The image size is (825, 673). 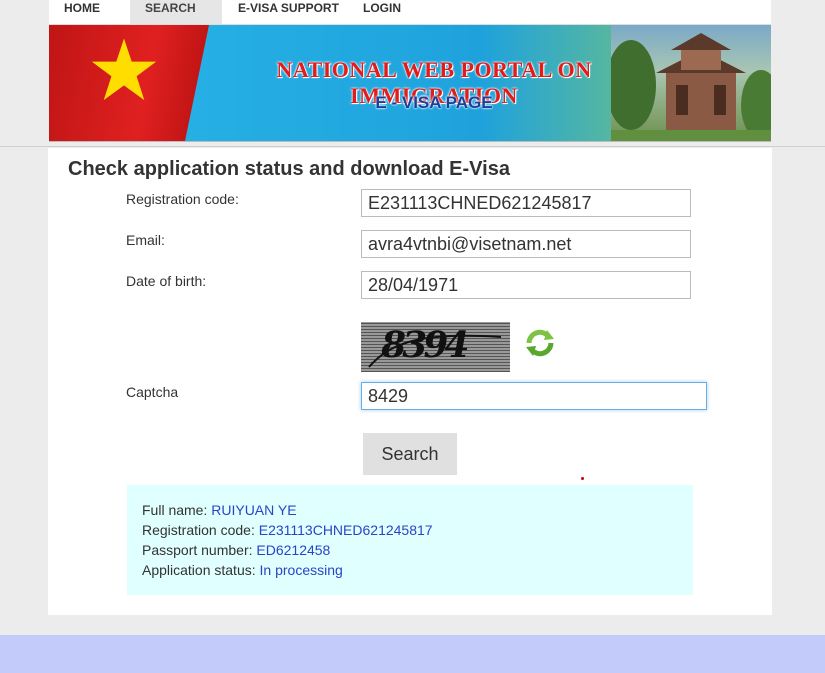 I want to click on banner-subtitle: E - VISA PAGE, so click(x=434, y=102).